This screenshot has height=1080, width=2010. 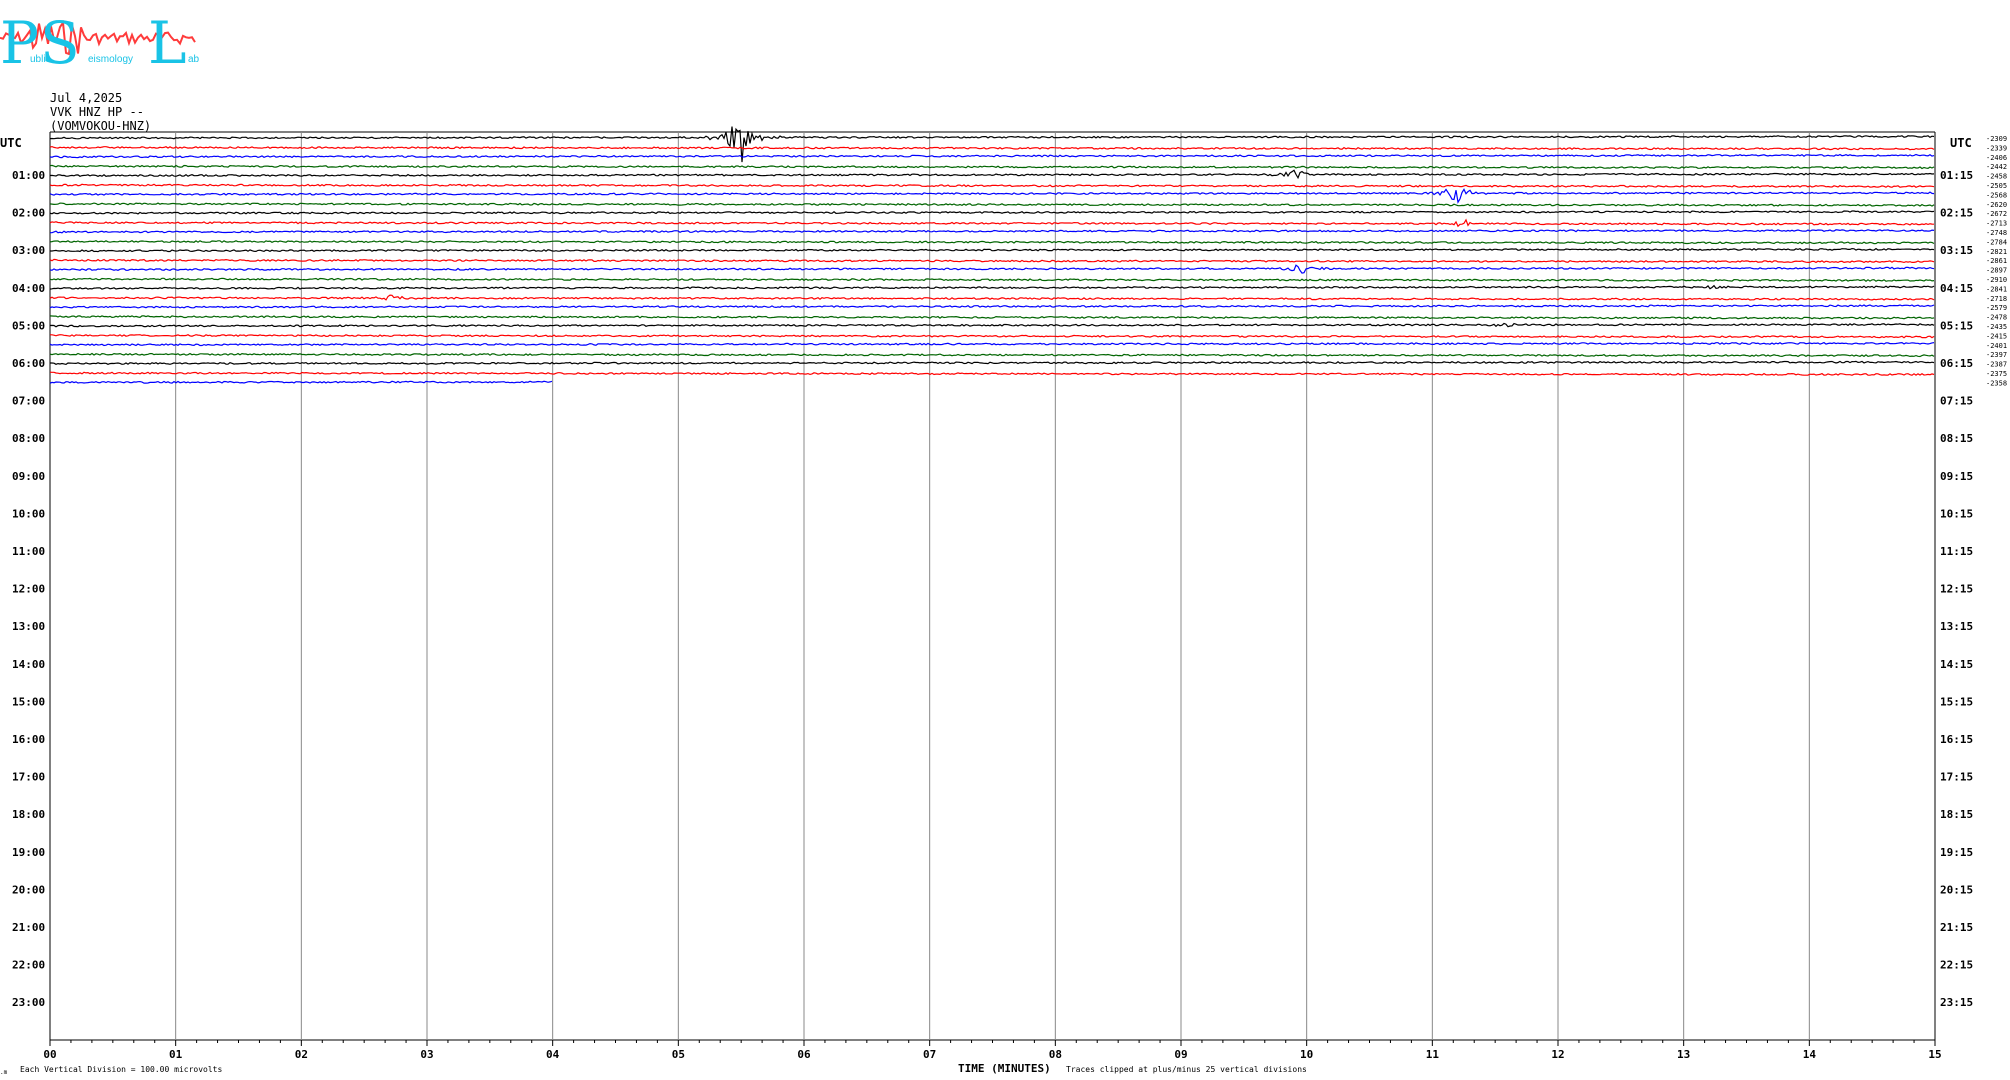 I want to click on left-hour-label: 21:00, so click(x=28, y=927).